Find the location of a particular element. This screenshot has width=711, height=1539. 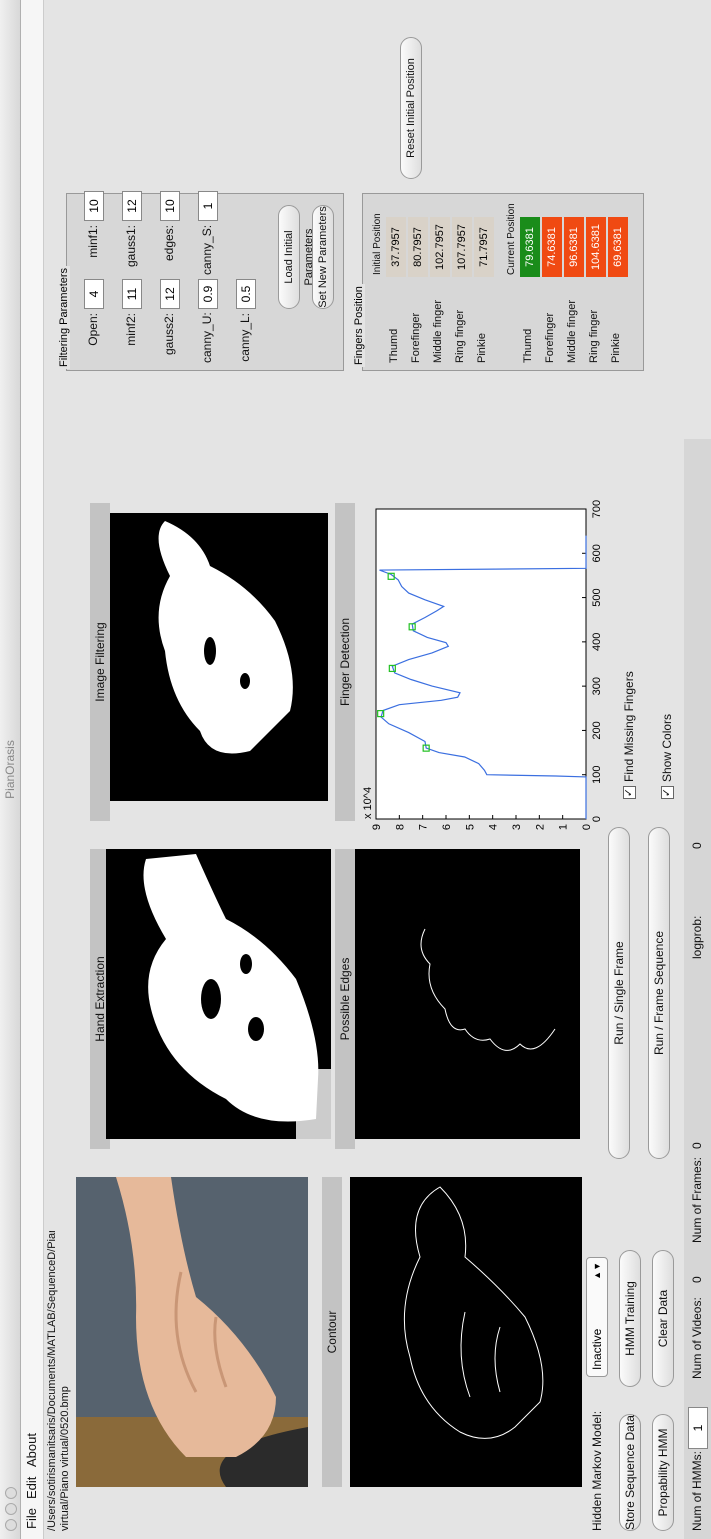

param-label-8: canny_L: is located at coordinates (245, 337).